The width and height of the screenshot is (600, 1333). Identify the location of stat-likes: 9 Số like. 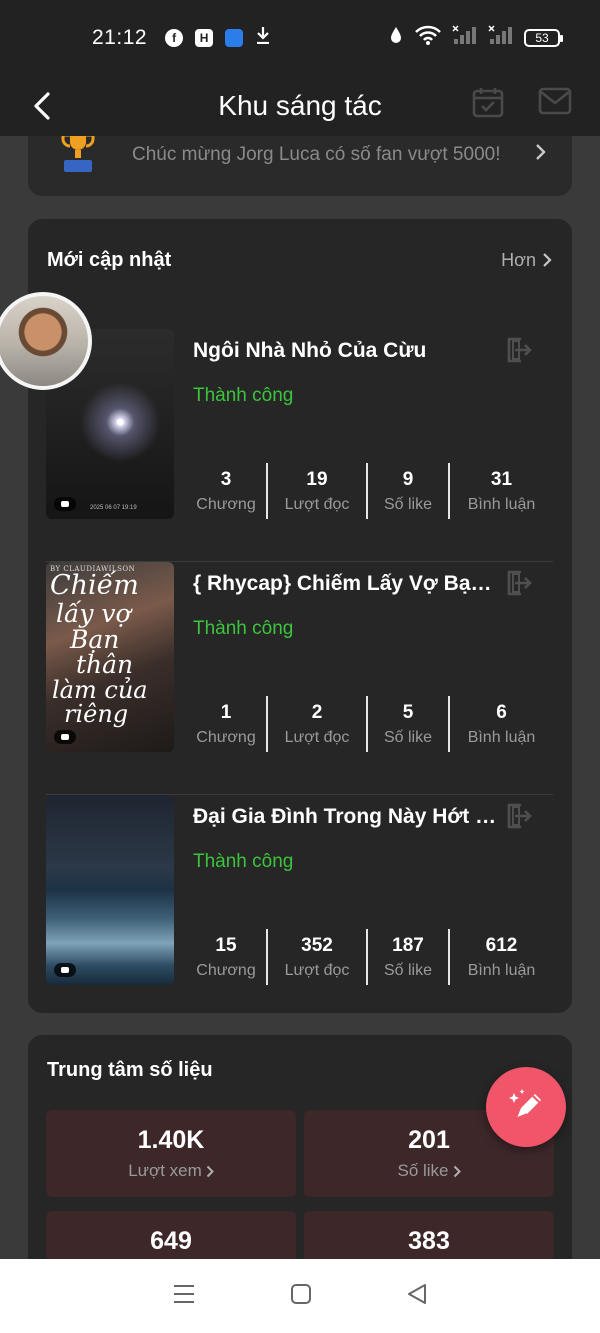
(407, 491).